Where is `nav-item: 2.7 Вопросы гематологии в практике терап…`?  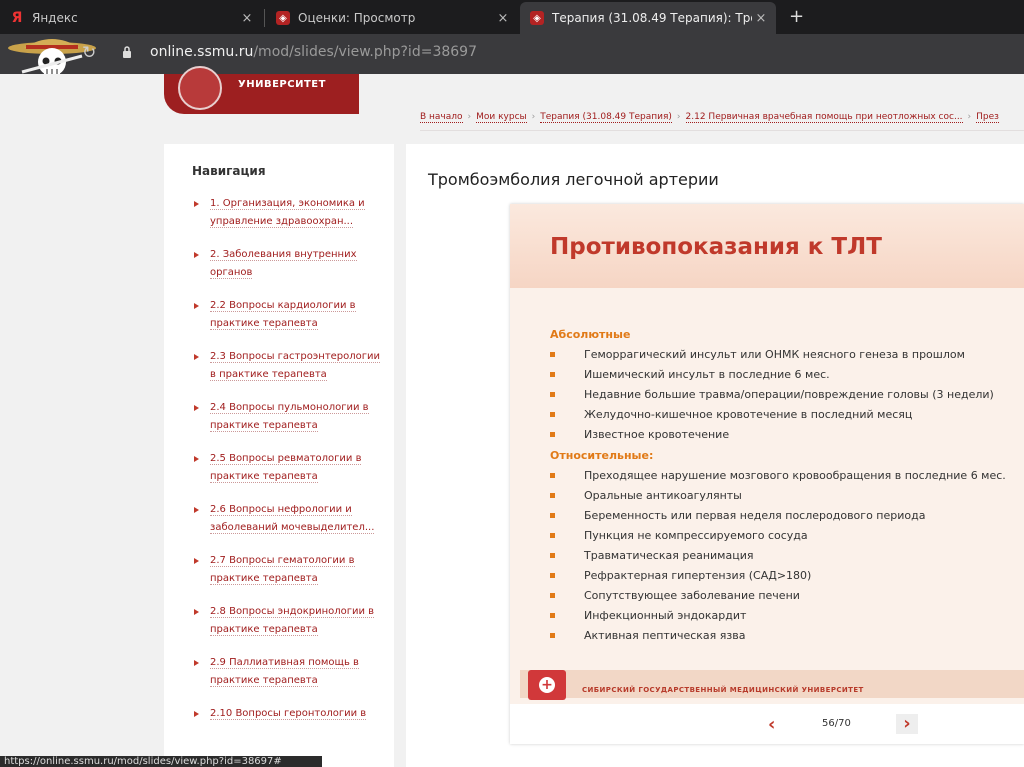
nav-item: 2.7 Вопросы гематологии в практике терап… is located at coordinates (287, 569).